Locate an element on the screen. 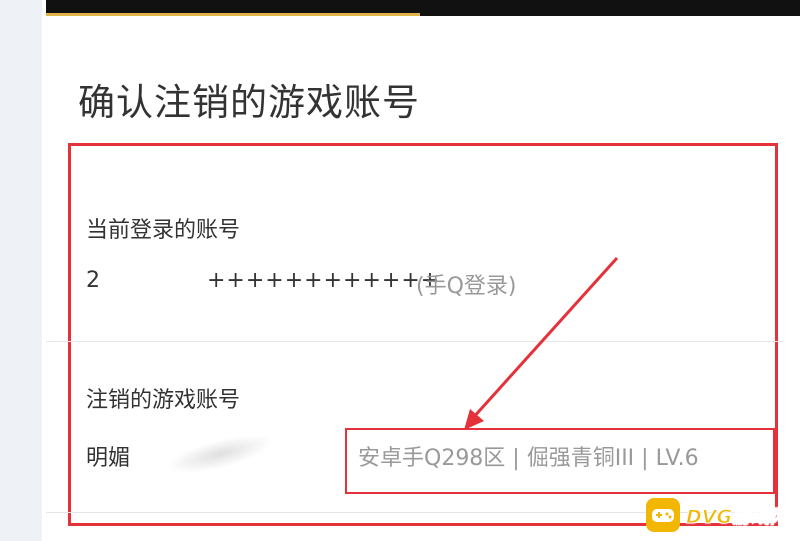  gamepad-icon is located at coordinates (663, 515).